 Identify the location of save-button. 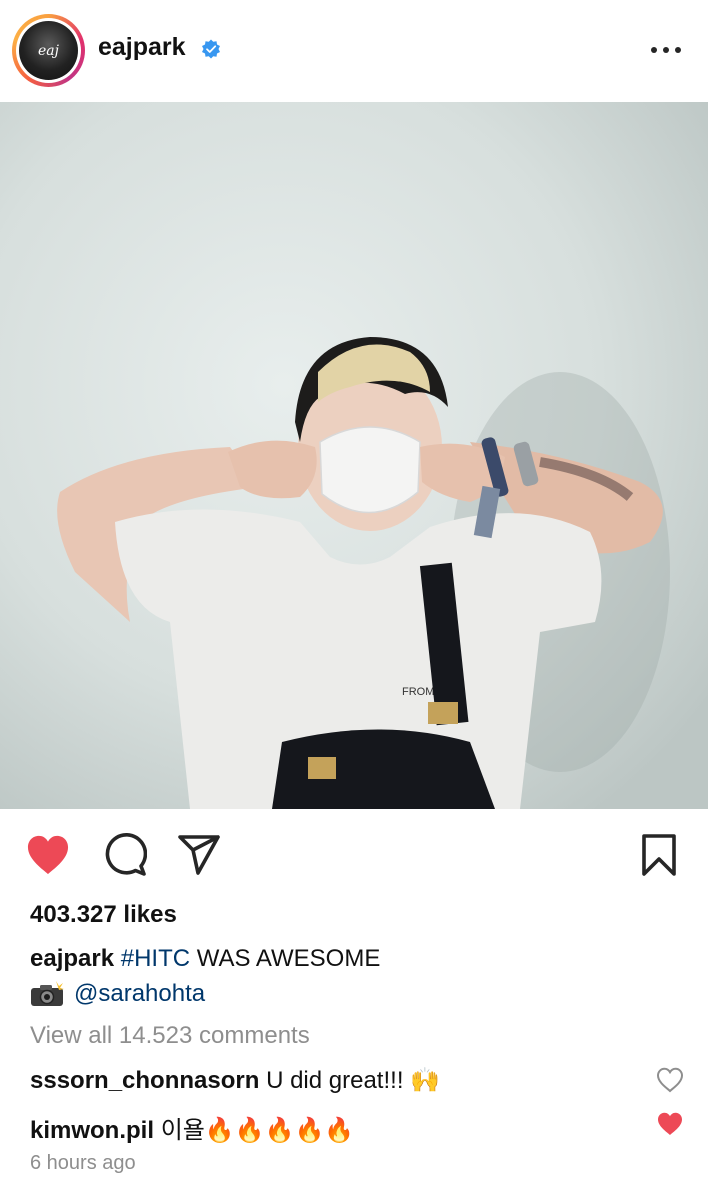
(659, 855).